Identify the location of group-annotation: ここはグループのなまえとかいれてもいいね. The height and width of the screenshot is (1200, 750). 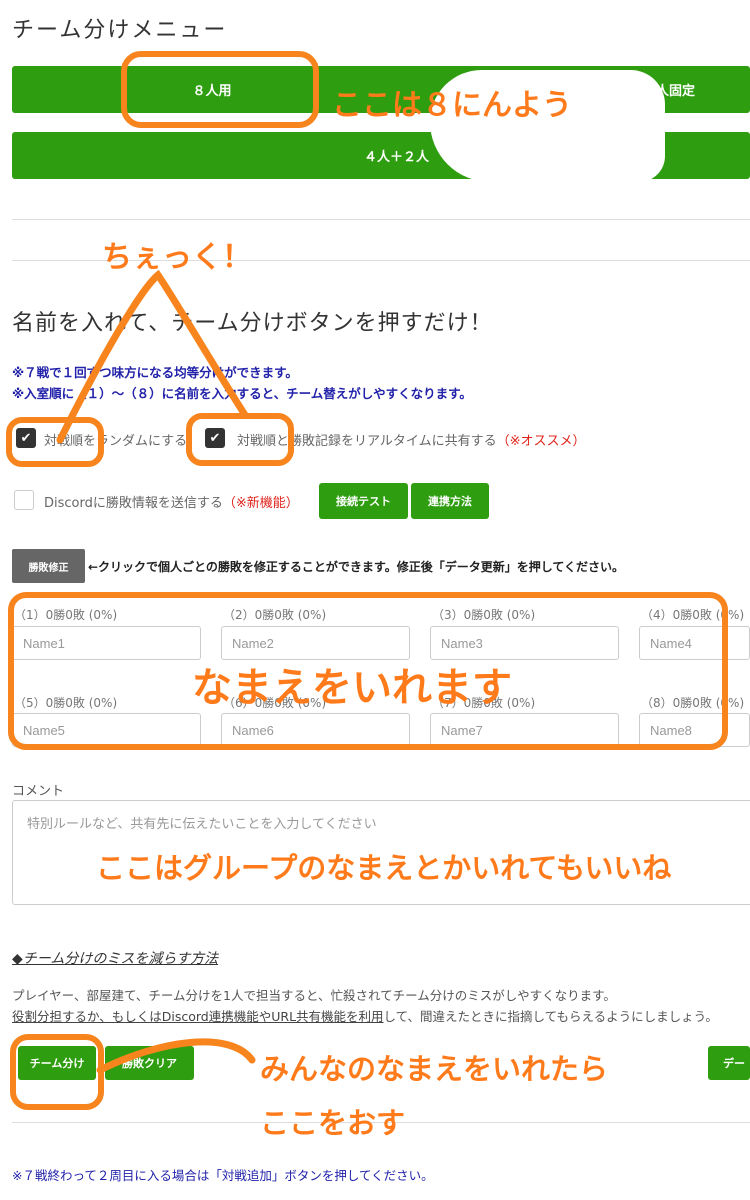
(384, 868).